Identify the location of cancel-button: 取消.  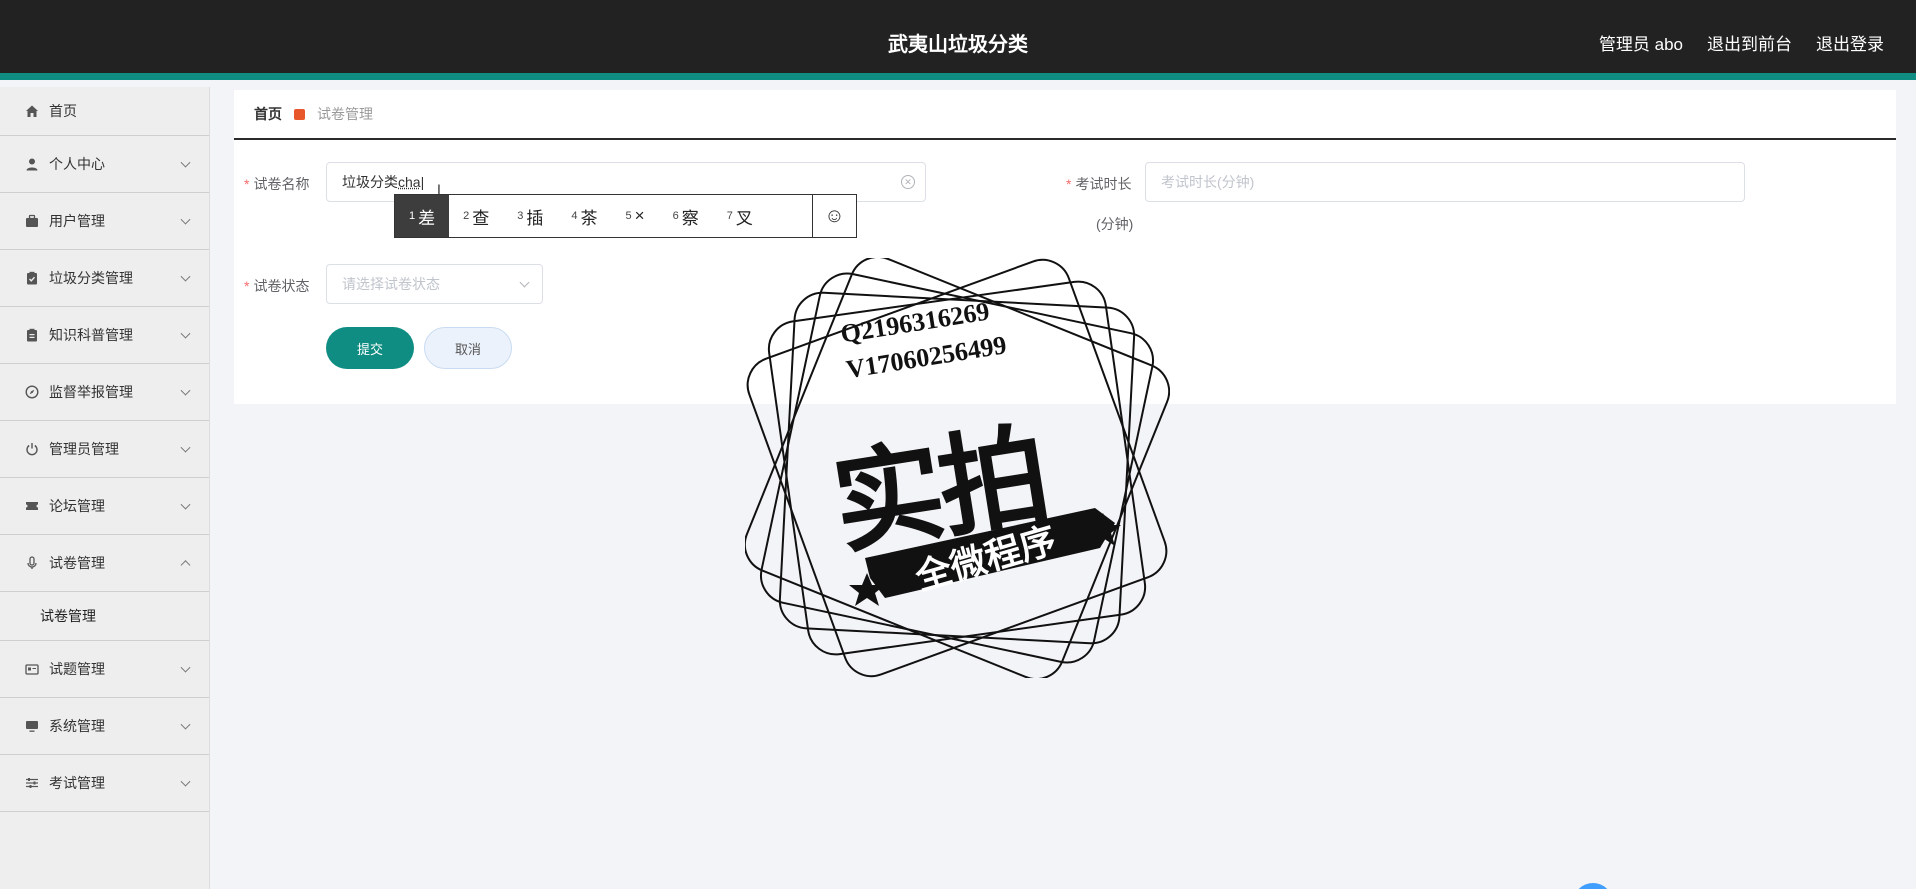
(468, 348).